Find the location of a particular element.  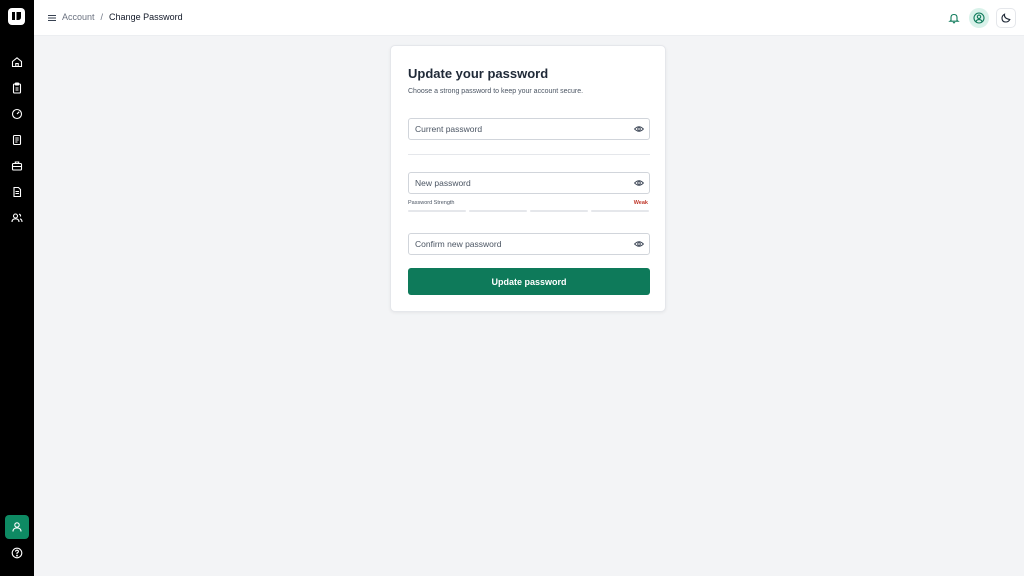

breadcrumb: Account / Change Password is located at coordinates (122, 17).